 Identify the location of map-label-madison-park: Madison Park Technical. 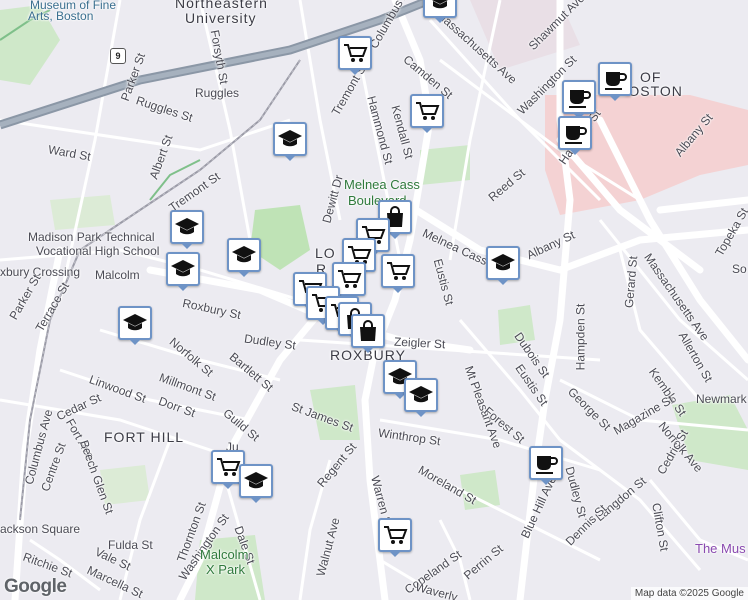
(91, 237).